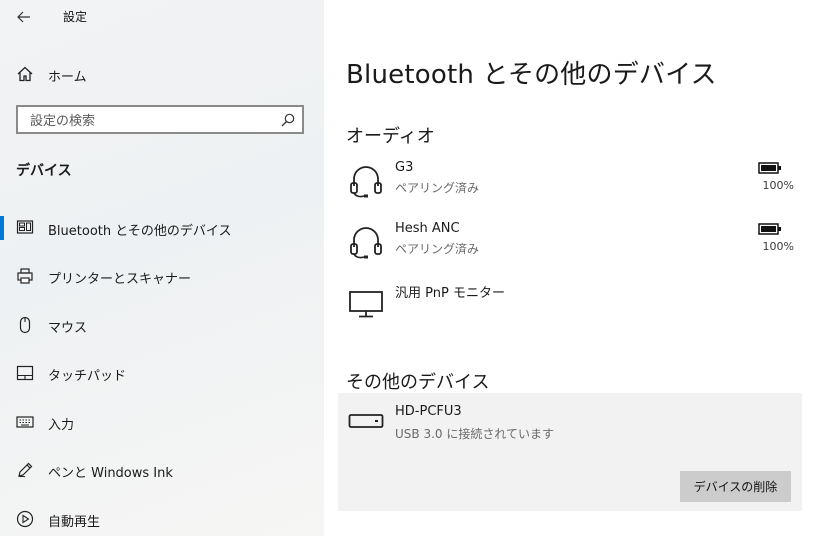 The height and width of the screenshot is (536, 822). What do you see at coordinates (25, 519) in the screenshot?
I see `autoplay-icon` at bounding box center [25, 519].